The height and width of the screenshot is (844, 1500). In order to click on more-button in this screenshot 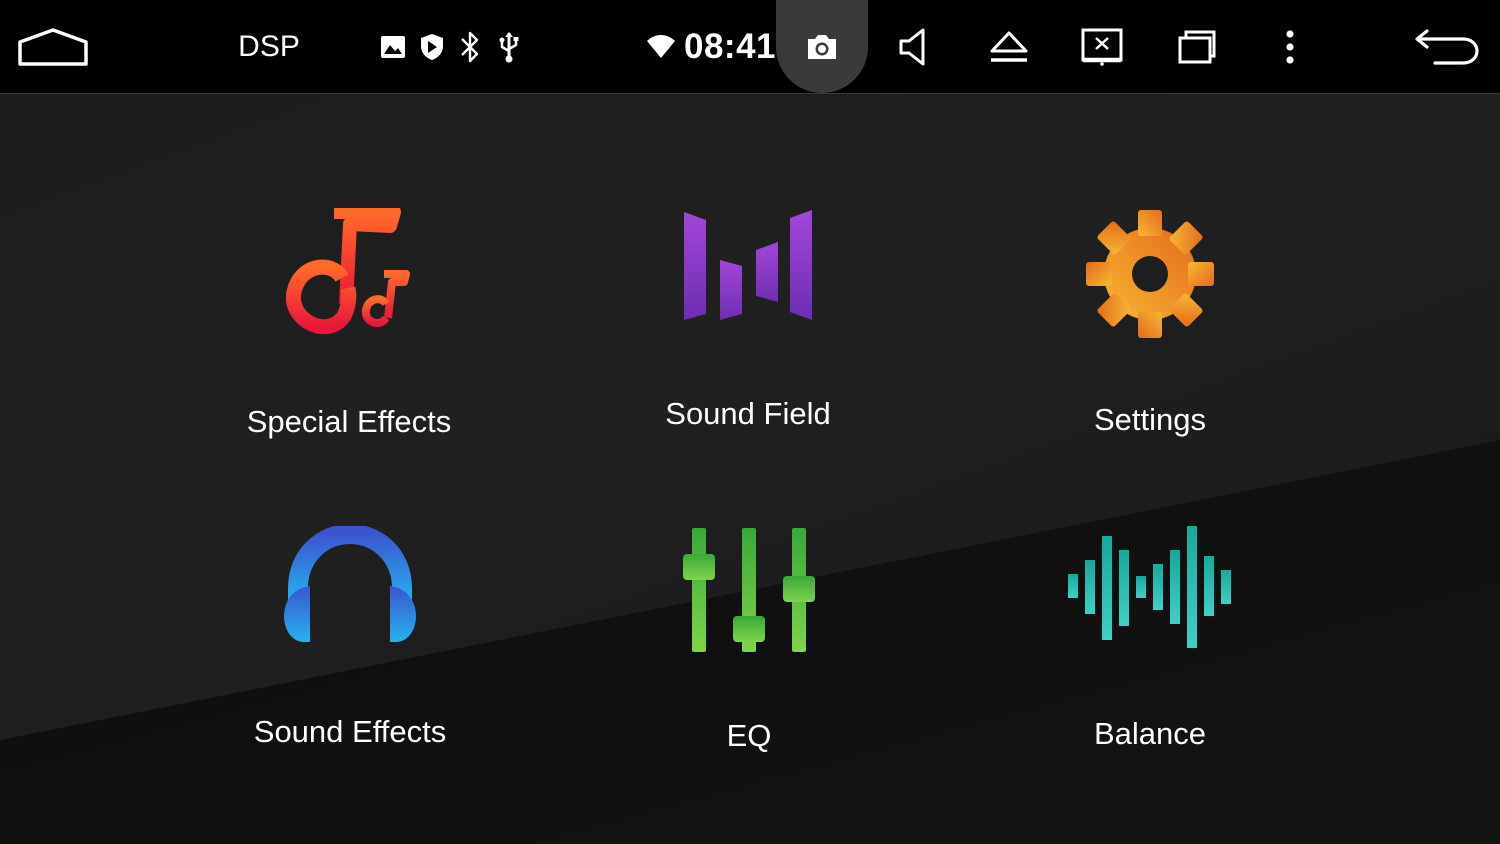, I will do `click(1290, 46)`.